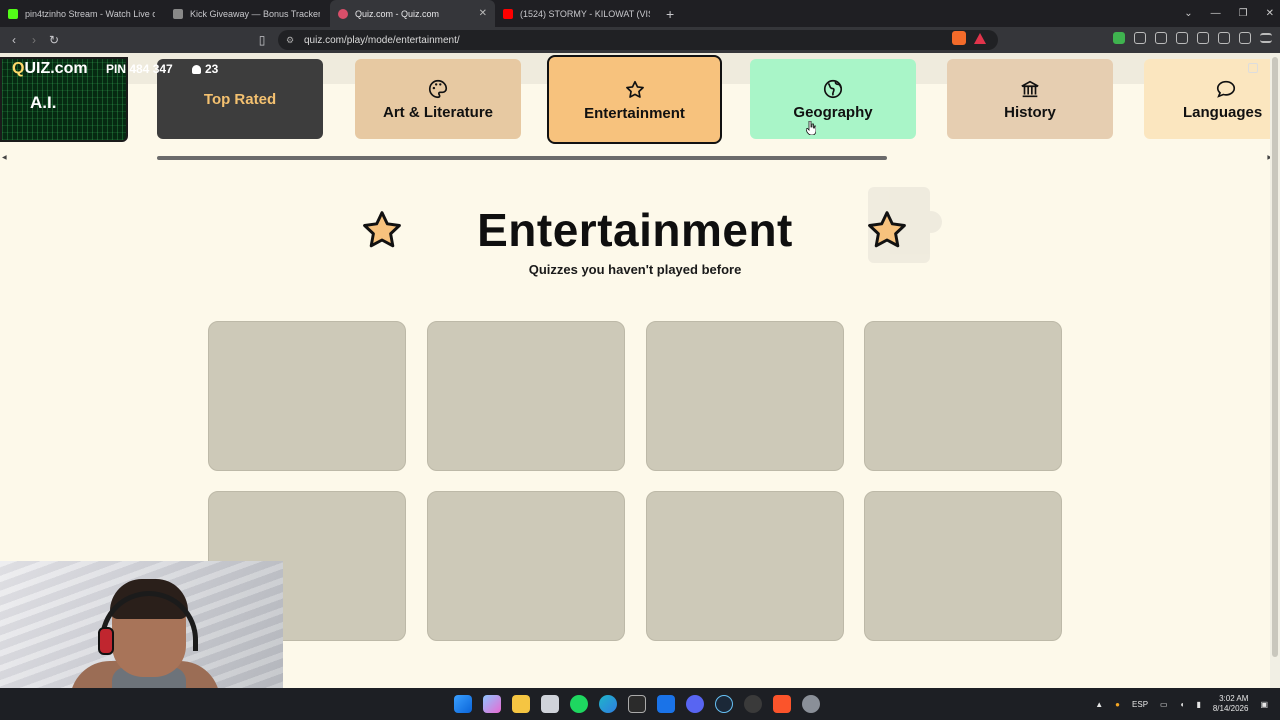 The image size is (1280, 720). What do you see at coordinates (666, 704) in the screenshot?
I see `outlook-icon` at bounding box center [666, 704].